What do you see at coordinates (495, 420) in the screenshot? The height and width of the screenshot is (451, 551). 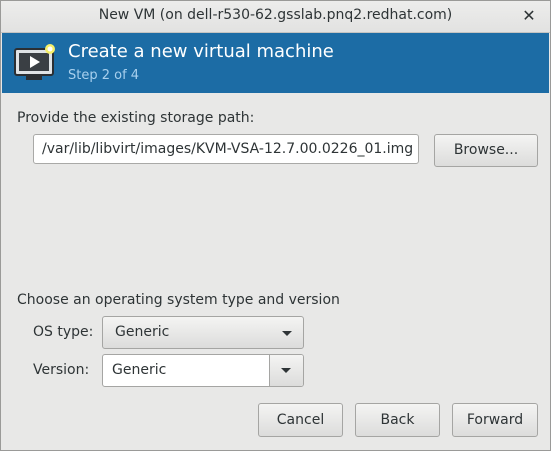 I see `forward-button: Forward` at bounding box center [495, 420].